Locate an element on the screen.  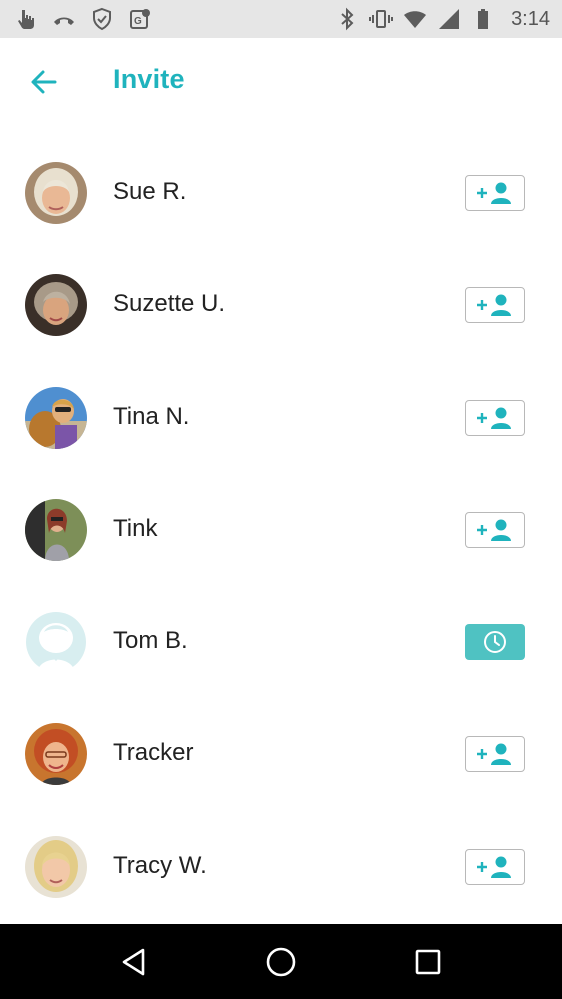
pending-invite-button is located at coordinates (495, 642).